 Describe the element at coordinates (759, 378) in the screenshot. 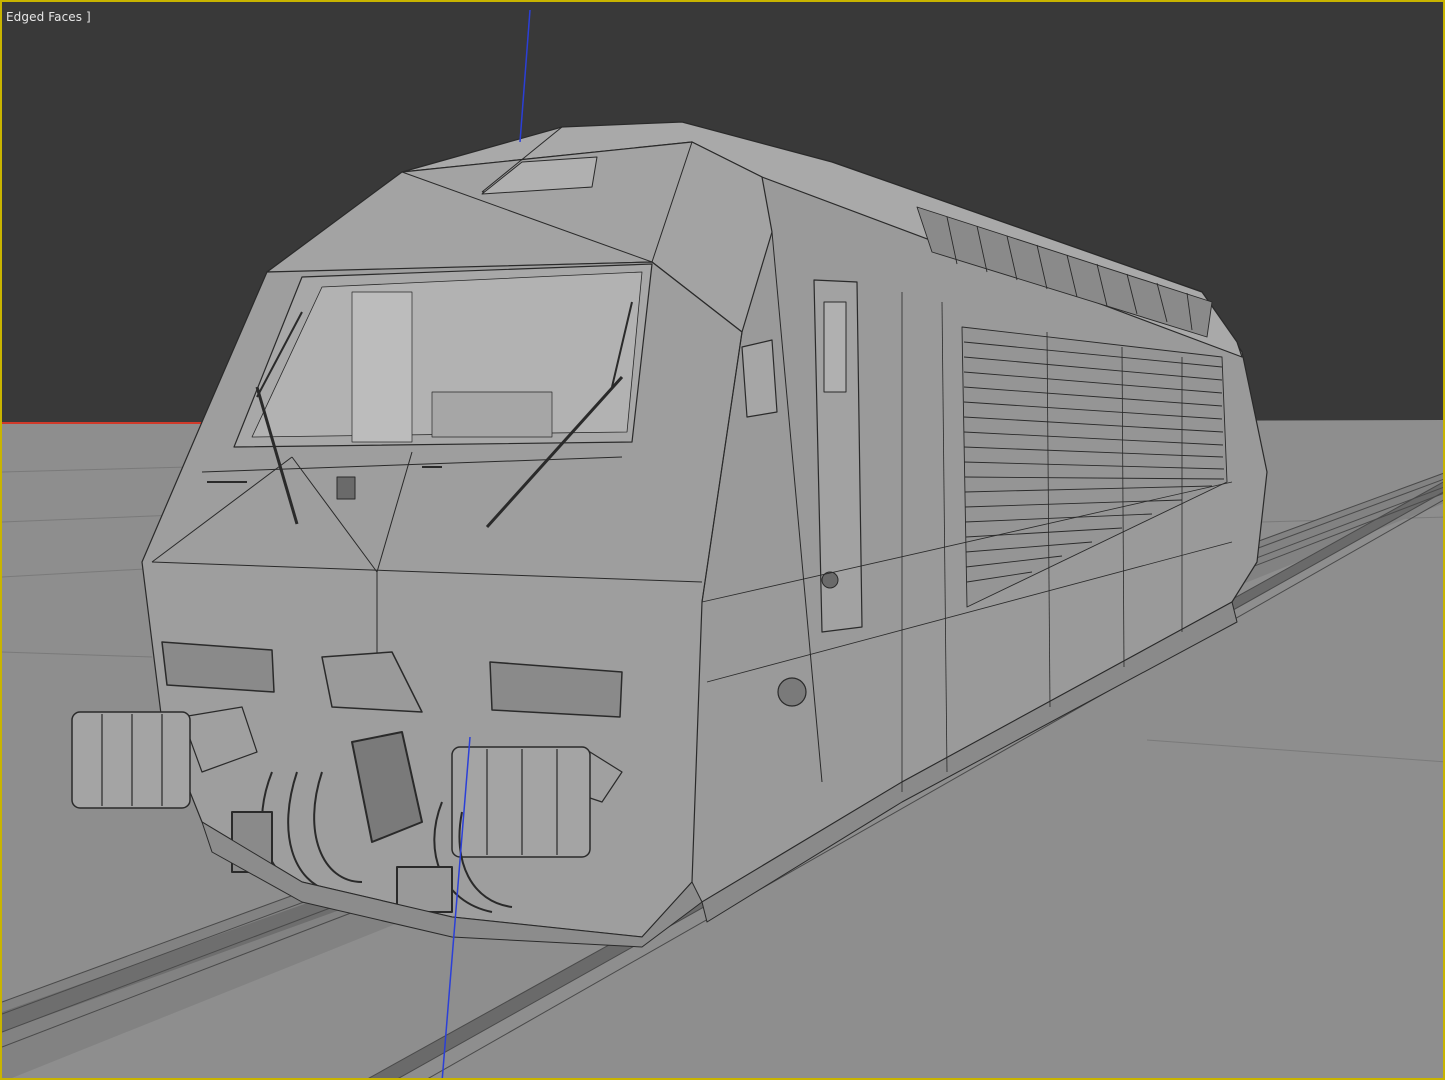

I see `side-mirror` at that location.